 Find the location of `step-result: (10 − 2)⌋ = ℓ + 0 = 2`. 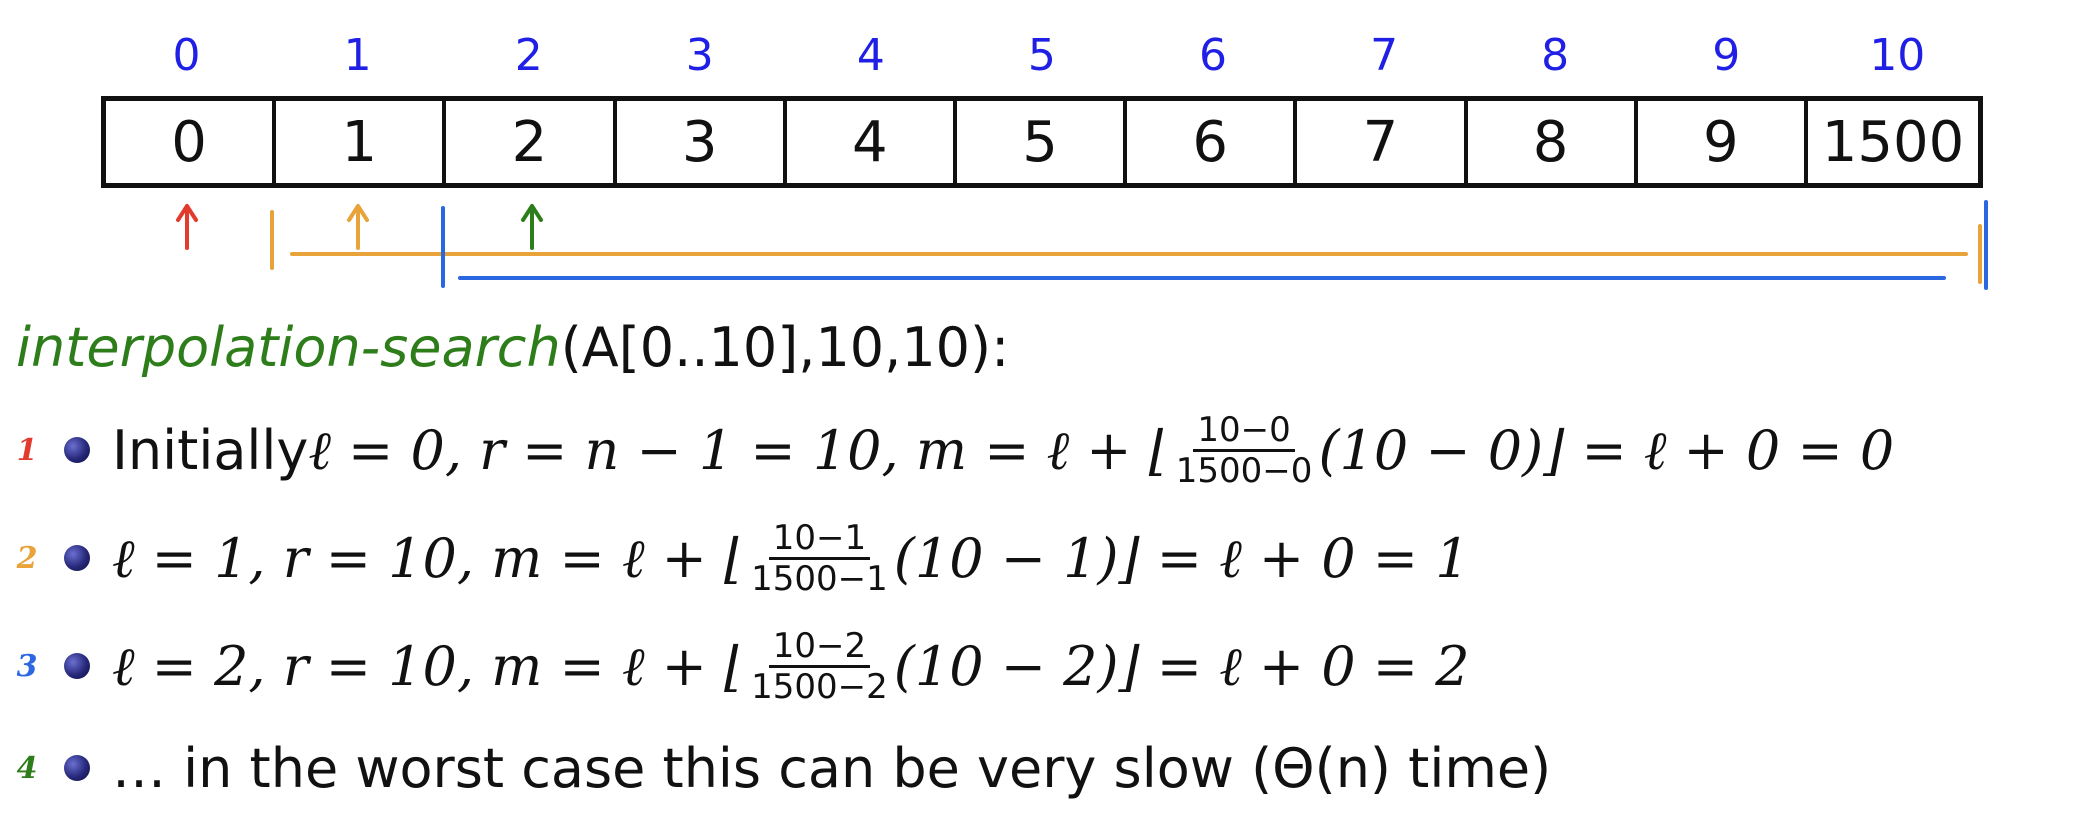

step-result: (10 − 2)⌋ = ℓ + 0 = 2 is located at coordinates (1181, 666).